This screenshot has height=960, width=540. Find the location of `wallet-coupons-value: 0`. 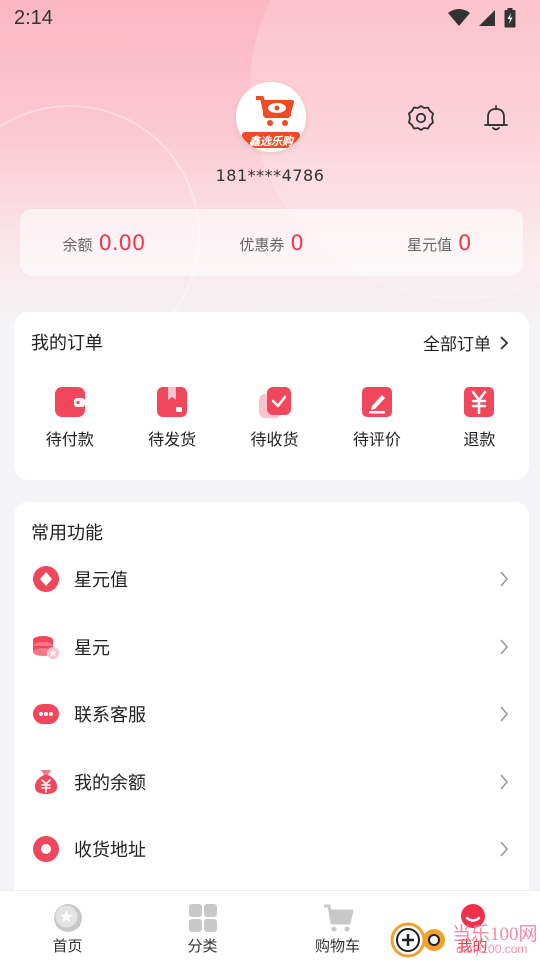

wallet-coupons-value: 0 is located at coordinates (297, 242).